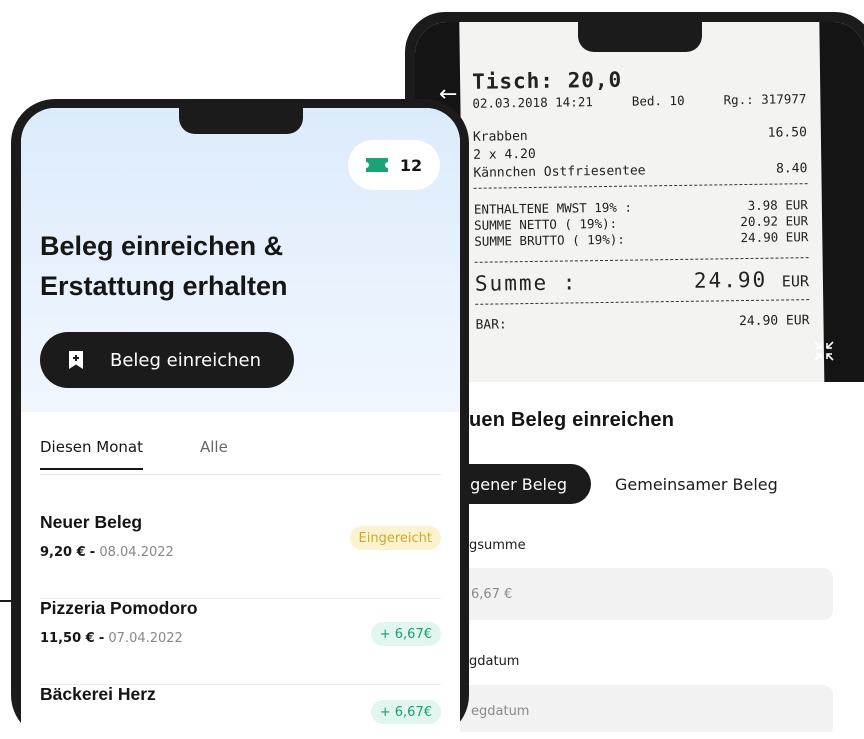  Describe the element at coordinates (119, 608) in the screenshot. I see `item-name: Pizzeria Pomodoro` at that location.